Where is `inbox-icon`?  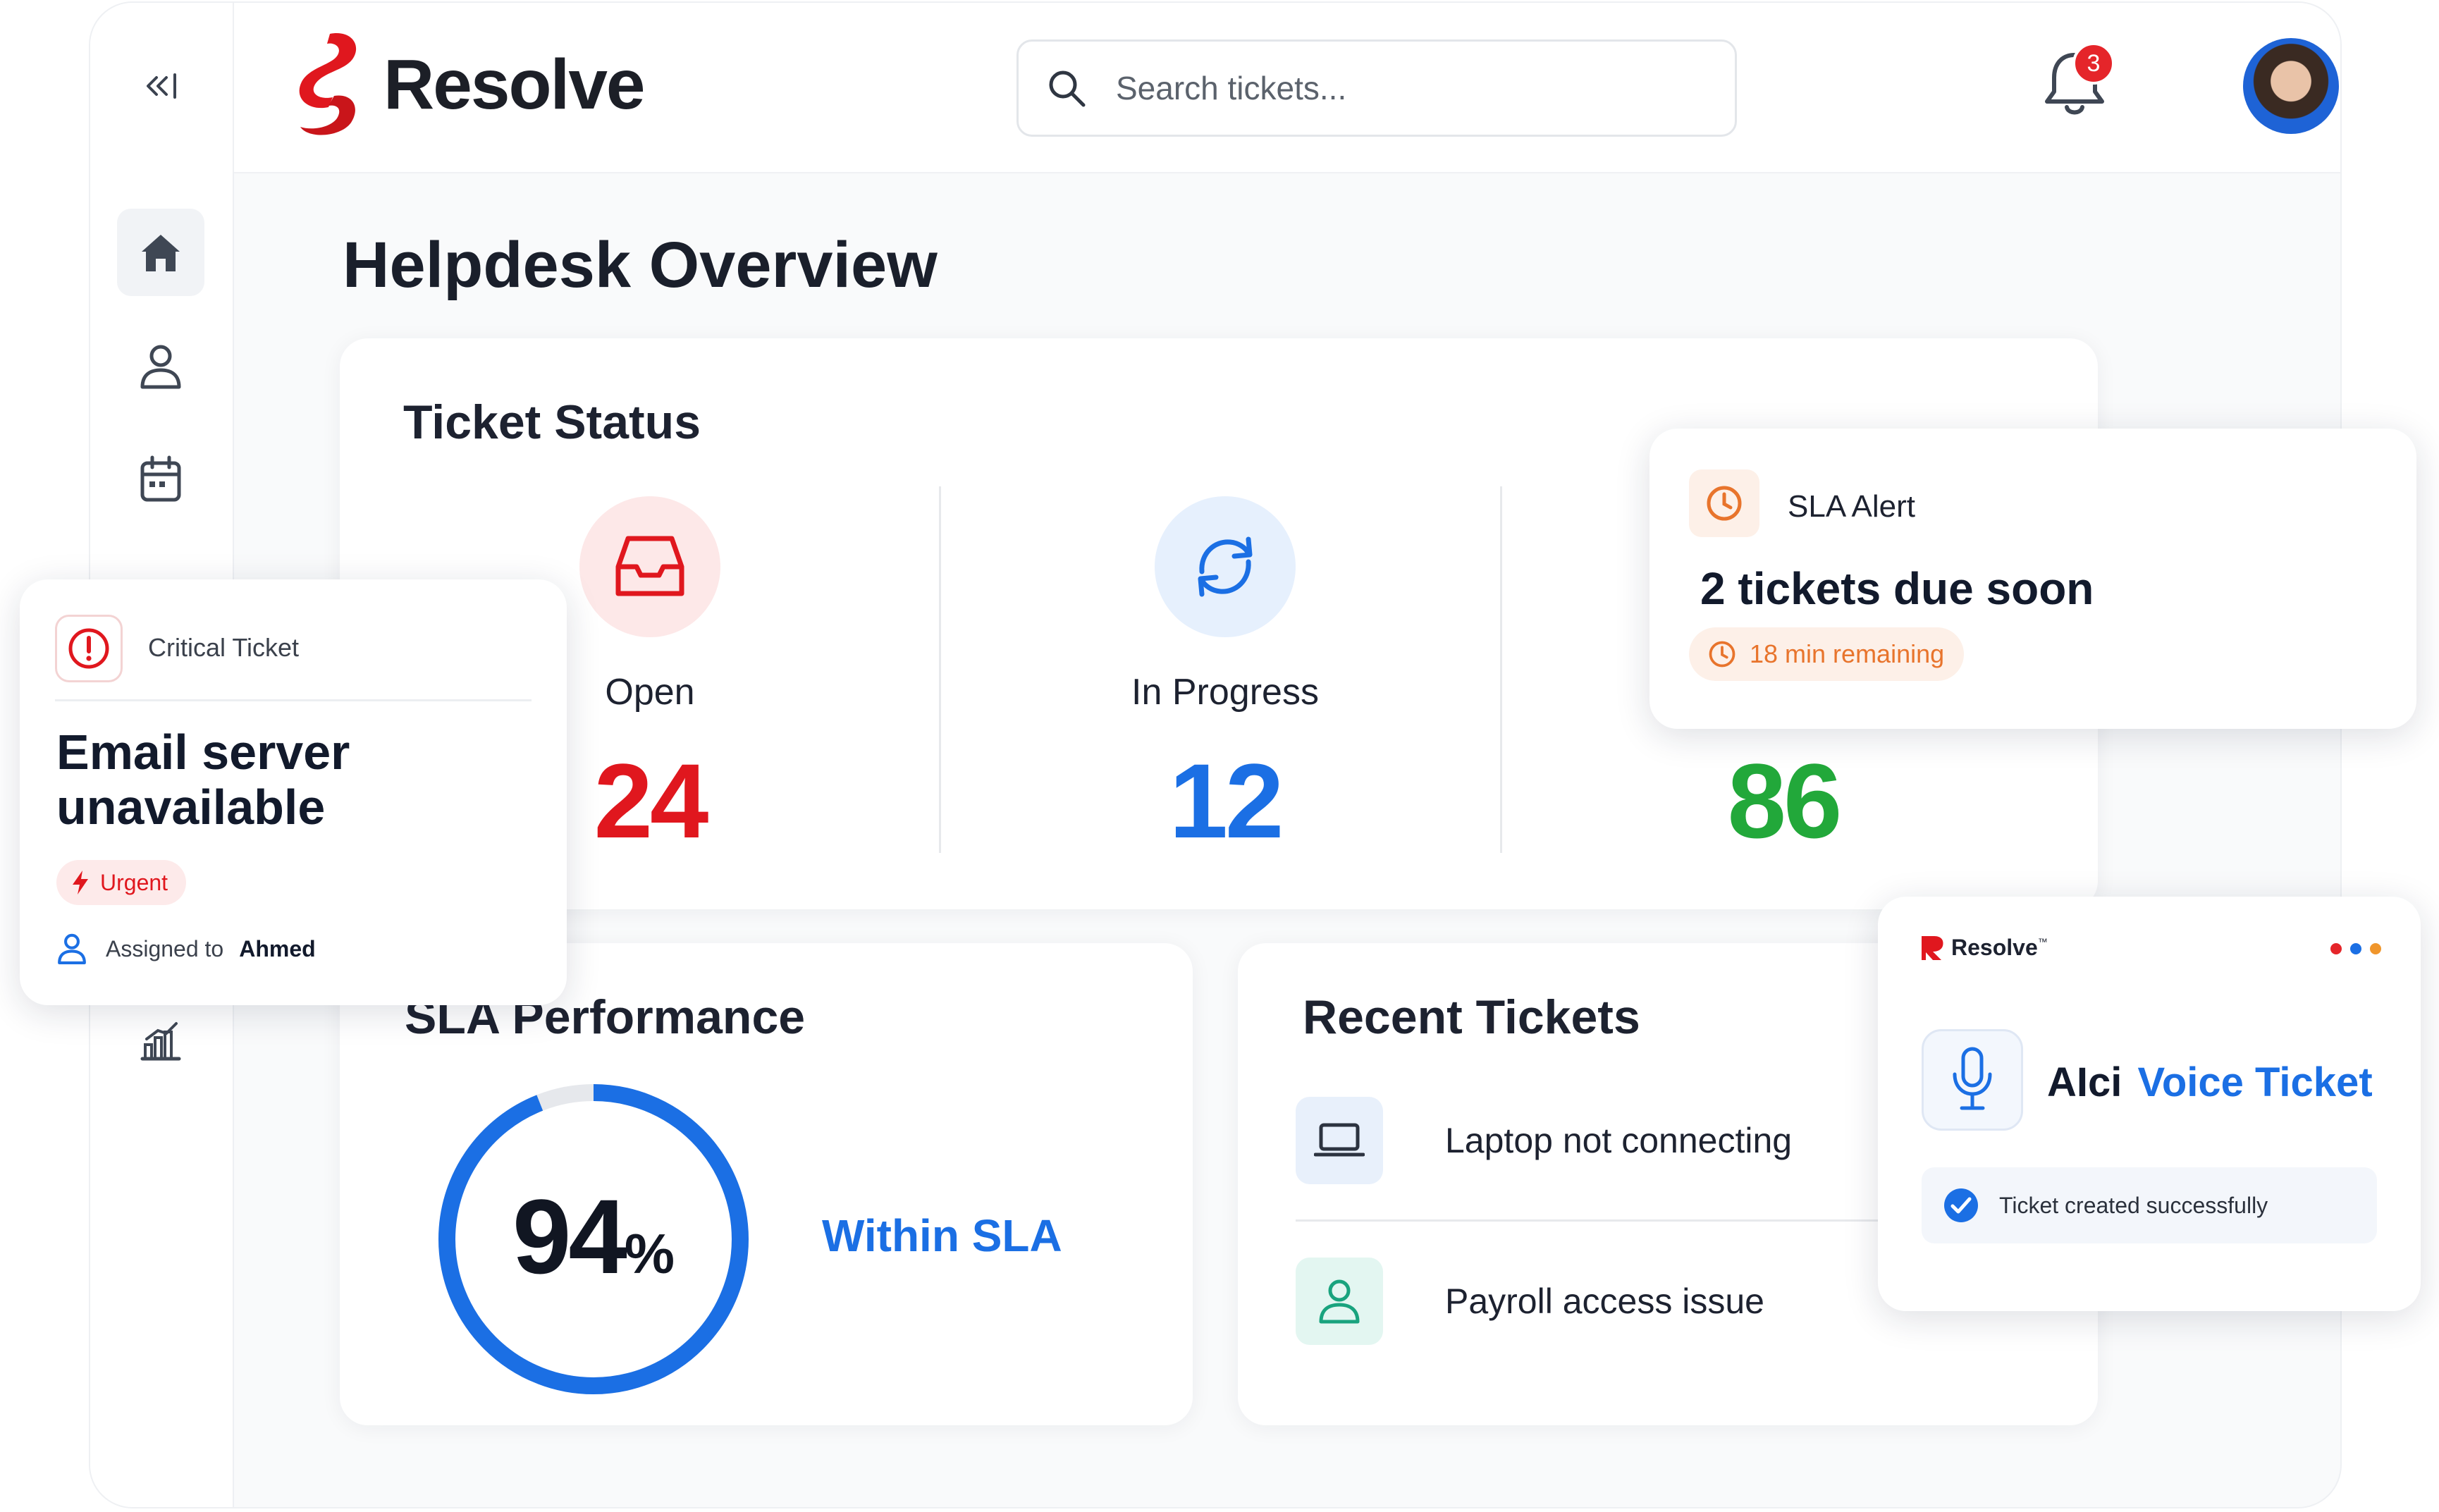
inbox-icon is located at coordinates (649, 566).